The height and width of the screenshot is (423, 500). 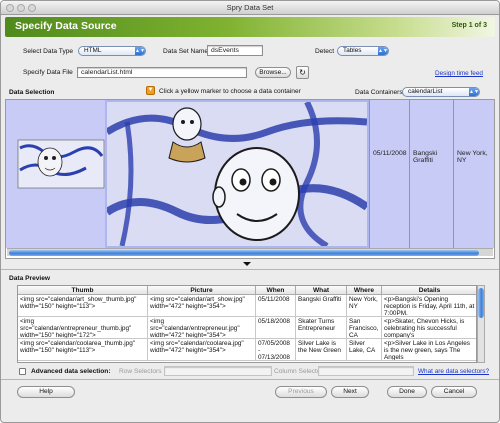 I want to click on thumbnail-image, so click(x=61, y=164).